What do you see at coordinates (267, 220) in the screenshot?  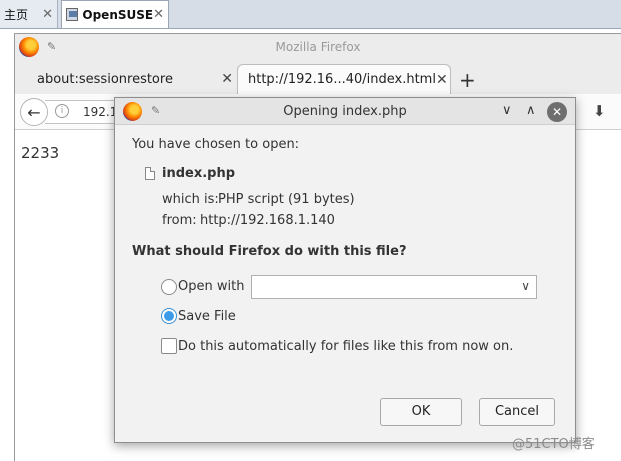 I see `from-value: http://192.168.1.140` at bounding box center [267, 220].